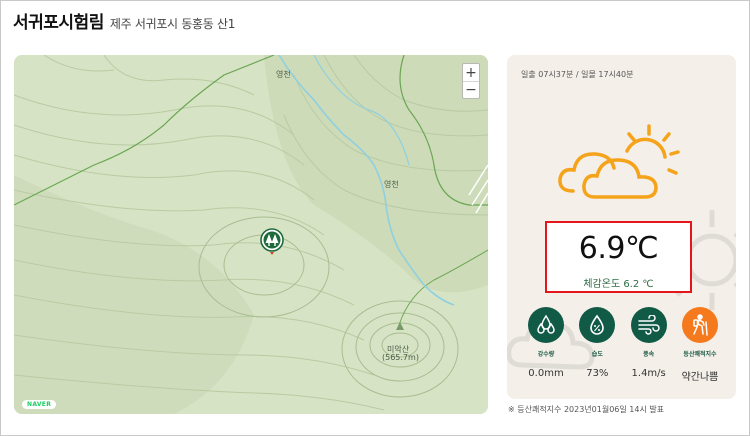 The height and width of the screenshot is (436, 750). Describe the element at coordinates (597, 354) in the screenshot. I see `metric-label: 습도` at that location.